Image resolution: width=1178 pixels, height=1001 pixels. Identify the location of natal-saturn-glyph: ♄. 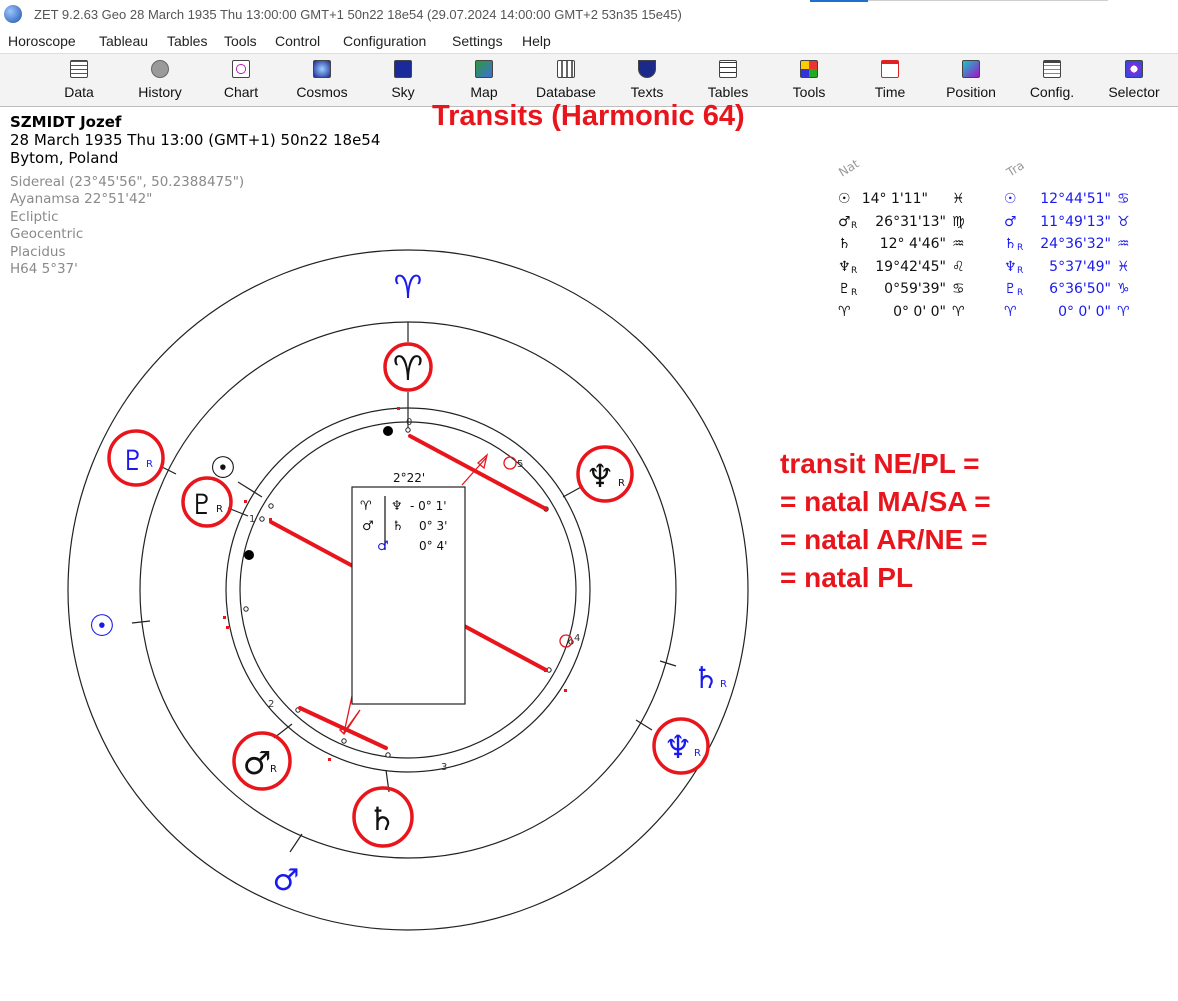
(382, 819).